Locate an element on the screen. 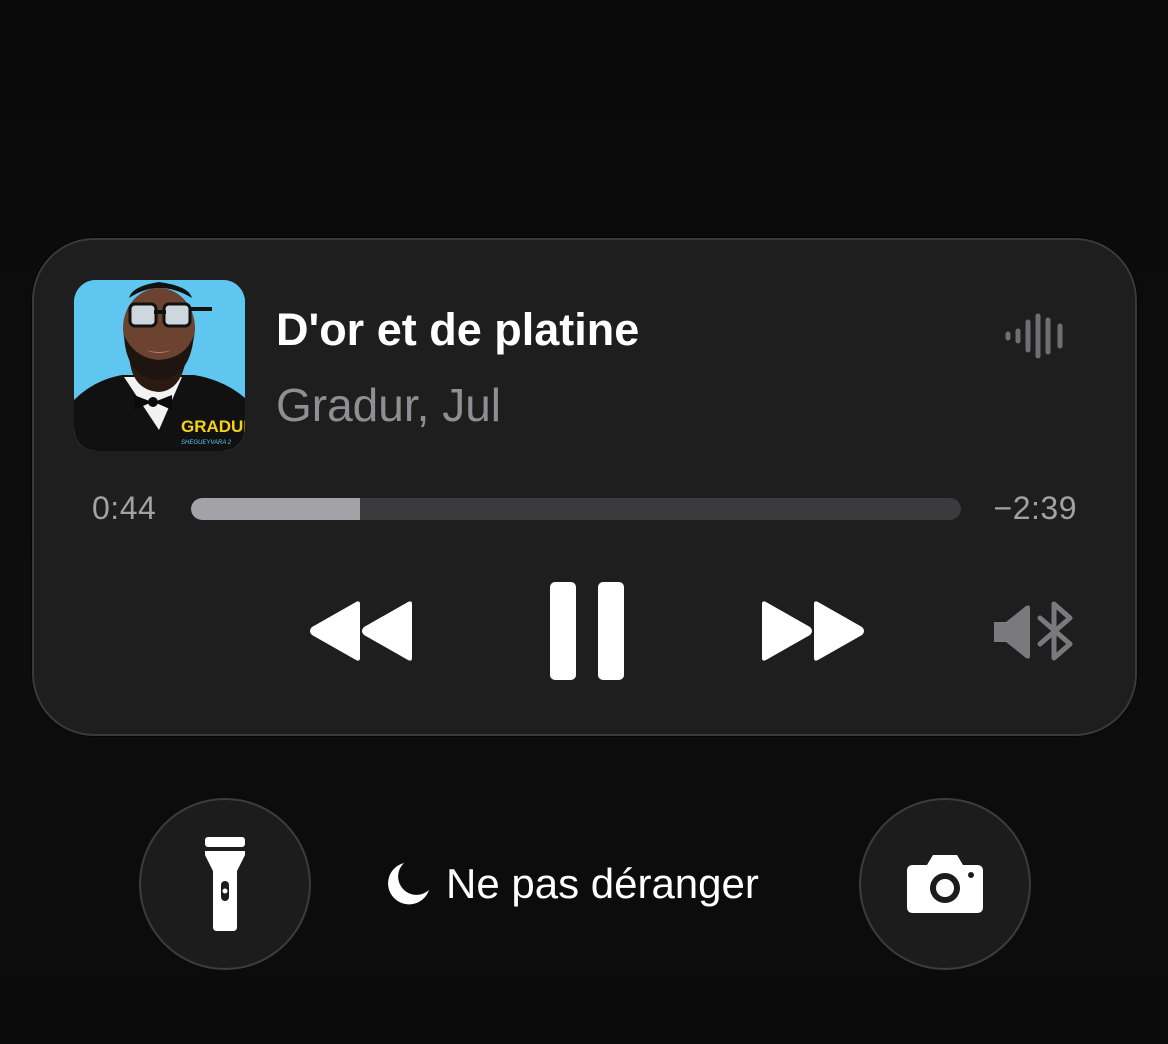  camera-button is located at coordinates (945, 884).